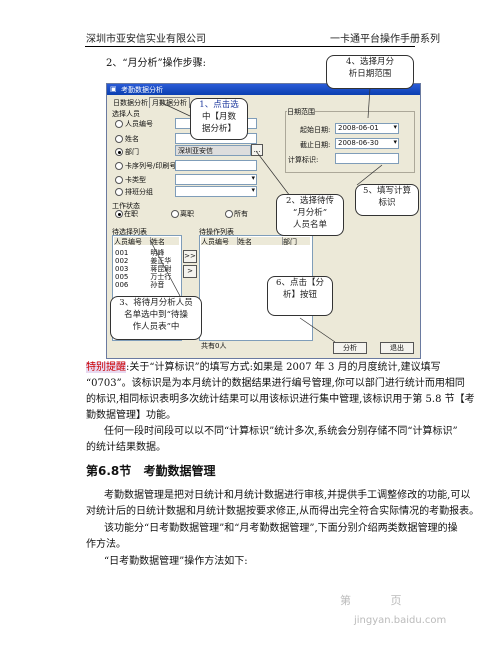  What do you see at coordinates (287, 495) in the screenshot?
I see `para-2-line1: 考勤数据管理是把对日统计和月统计数据进行审核,并提供手工调整修改的功能,可以` at bounding box center [287, 495].